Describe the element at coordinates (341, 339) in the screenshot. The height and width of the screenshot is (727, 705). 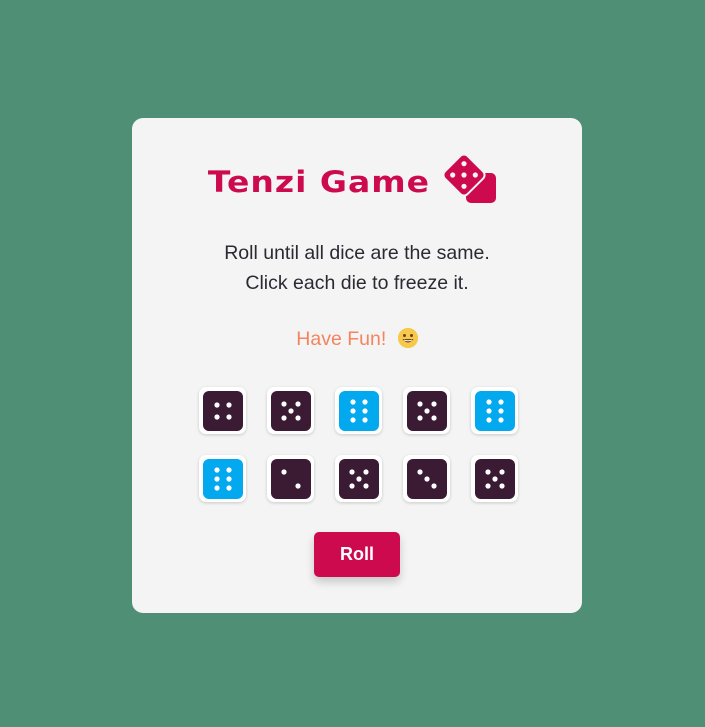
I see `fun-text: Have Fun!` at that location.